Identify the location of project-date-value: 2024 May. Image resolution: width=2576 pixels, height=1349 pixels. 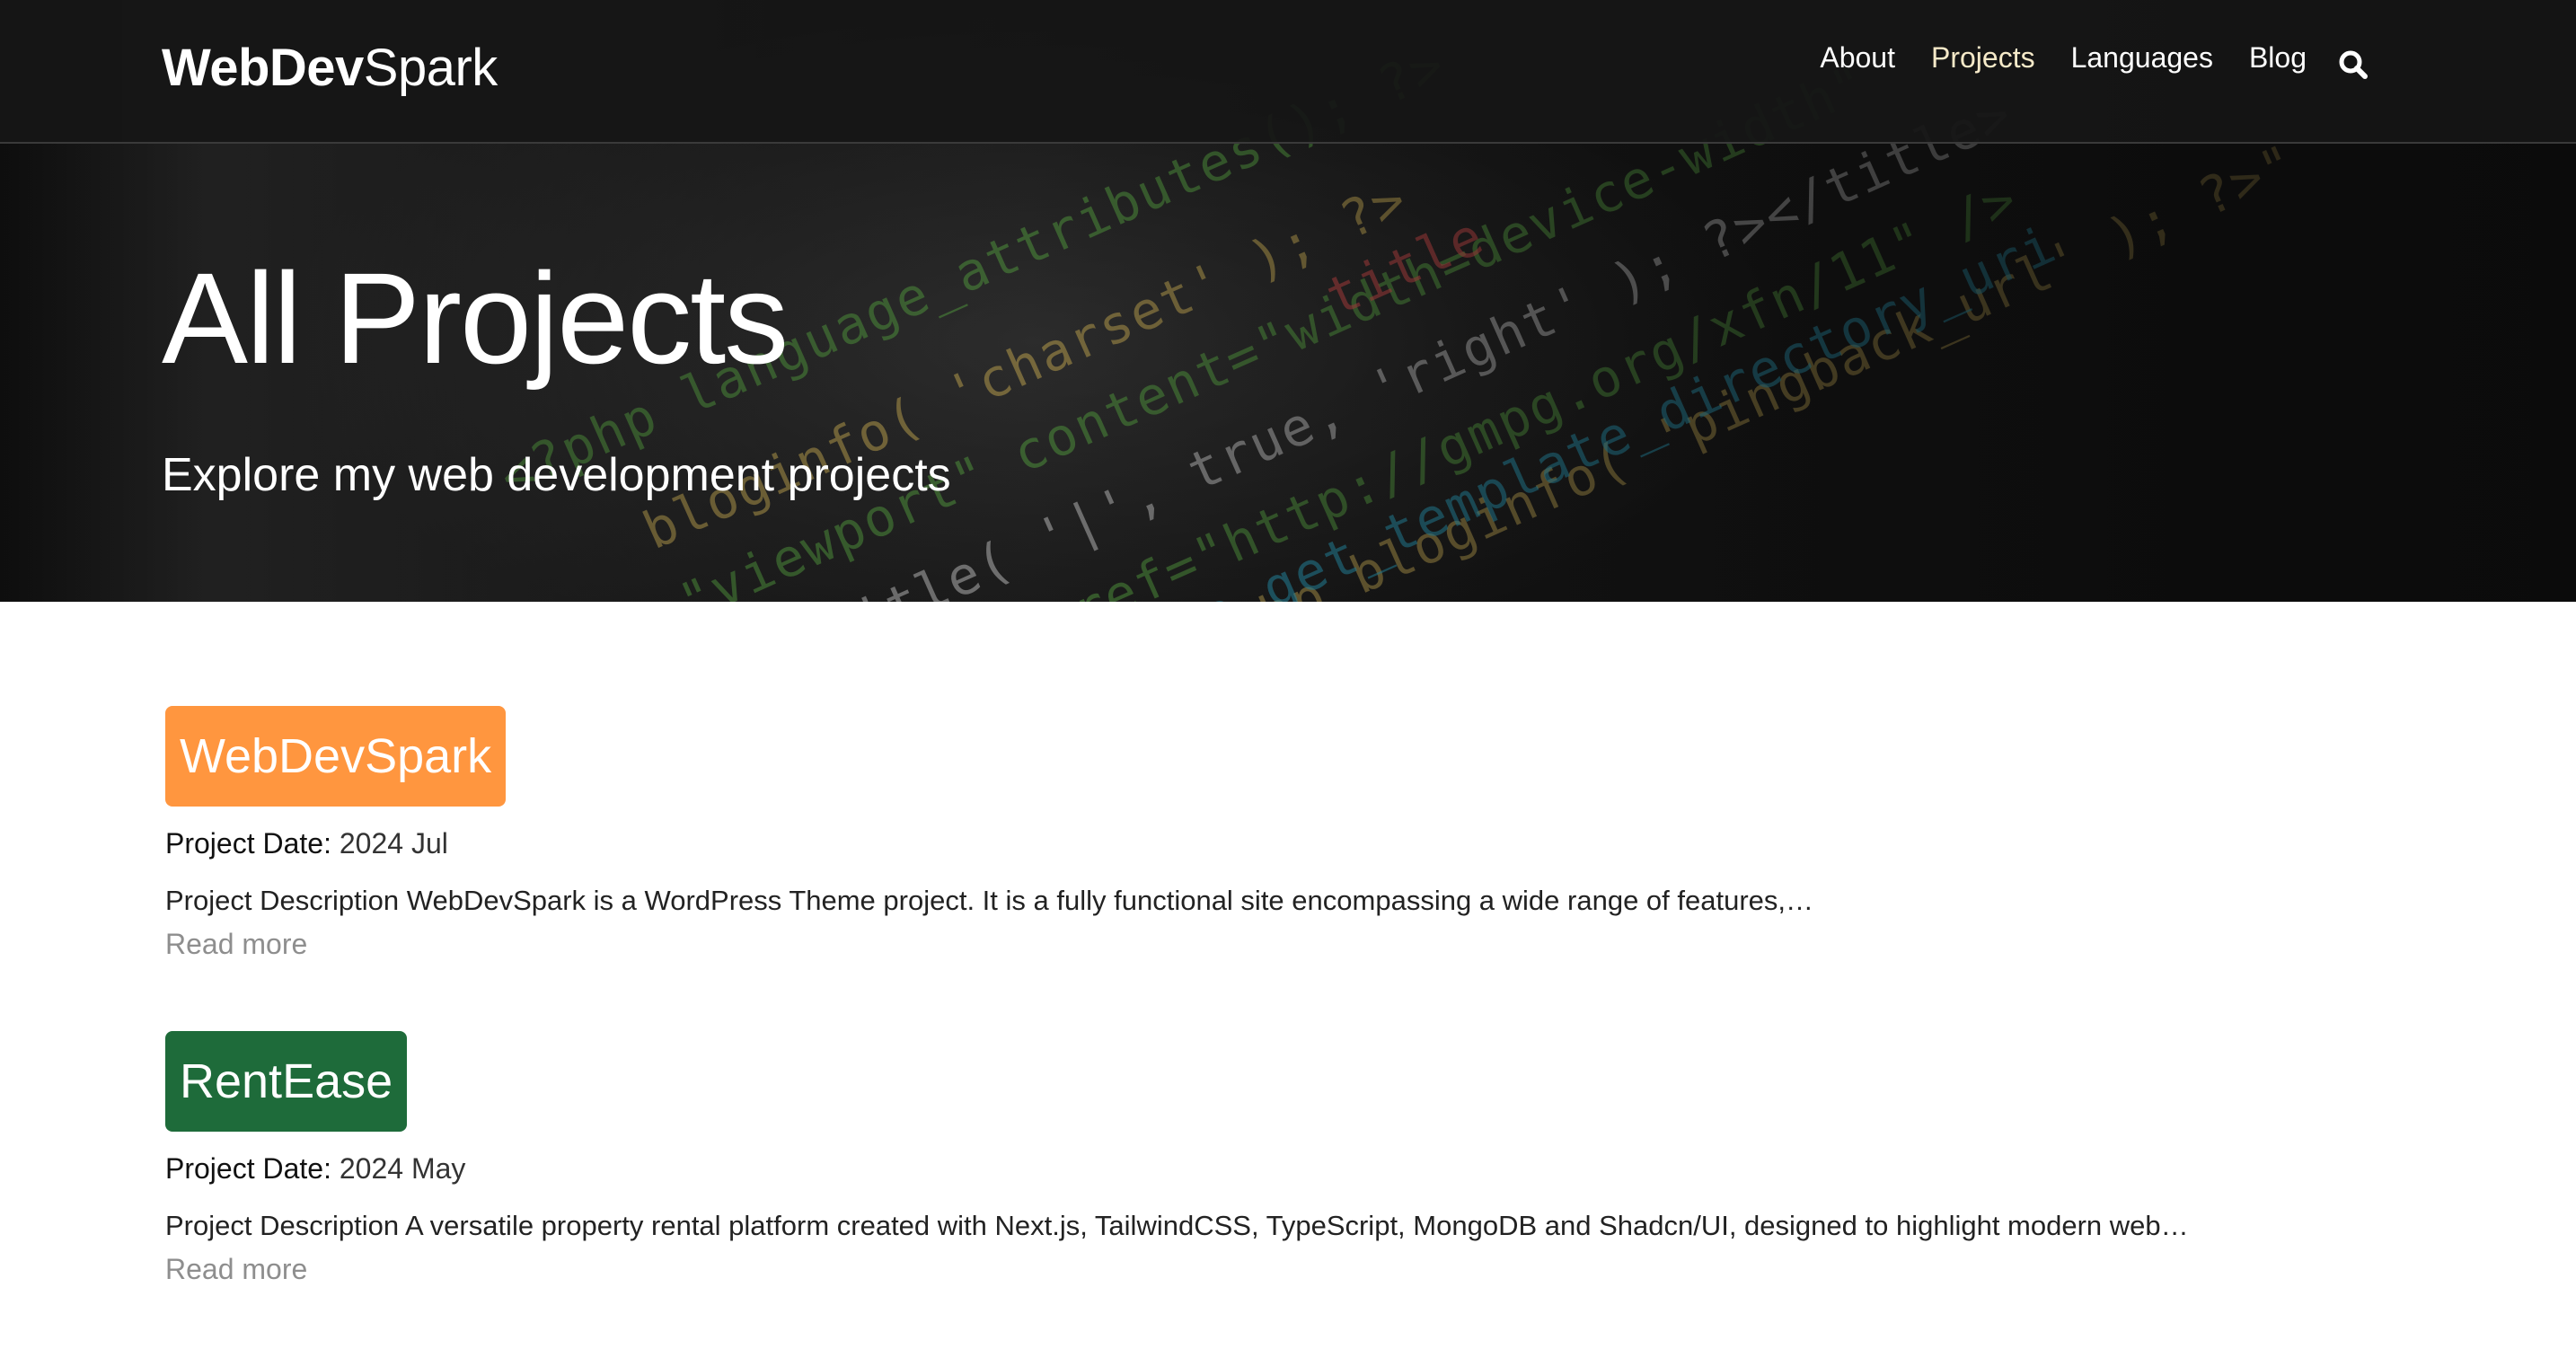
(402, 1169).